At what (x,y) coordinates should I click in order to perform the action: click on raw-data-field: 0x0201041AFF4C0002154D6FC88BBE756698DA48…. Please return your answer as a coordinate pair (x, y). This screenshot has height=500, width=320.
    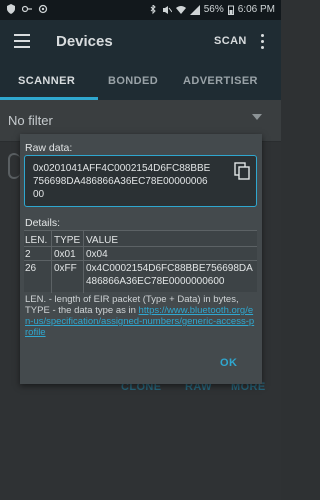
    Looking at the image, I should click on (140, 181).